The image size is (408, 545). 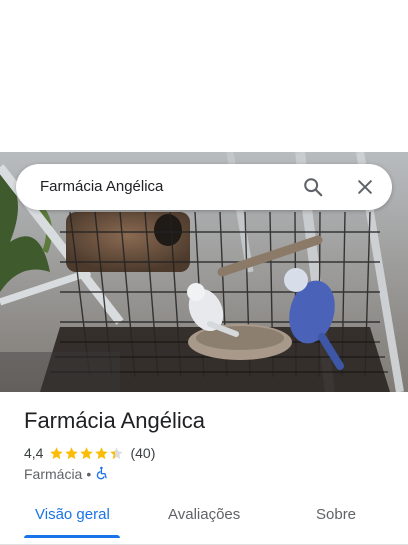 I want to click on search-icon, so click(x=313, y=187).